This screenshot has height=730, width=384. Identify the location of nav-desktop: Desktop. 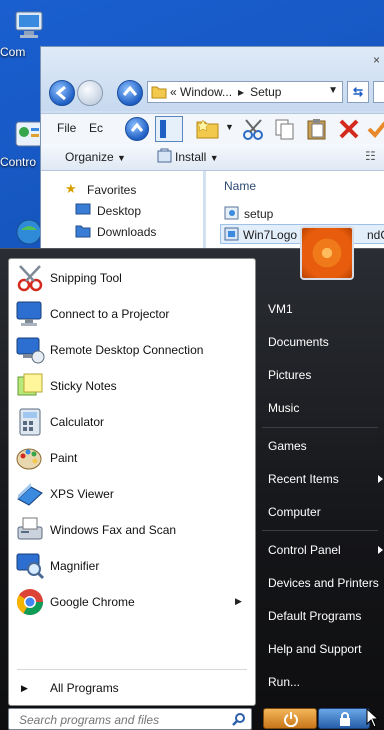
(119, 211).